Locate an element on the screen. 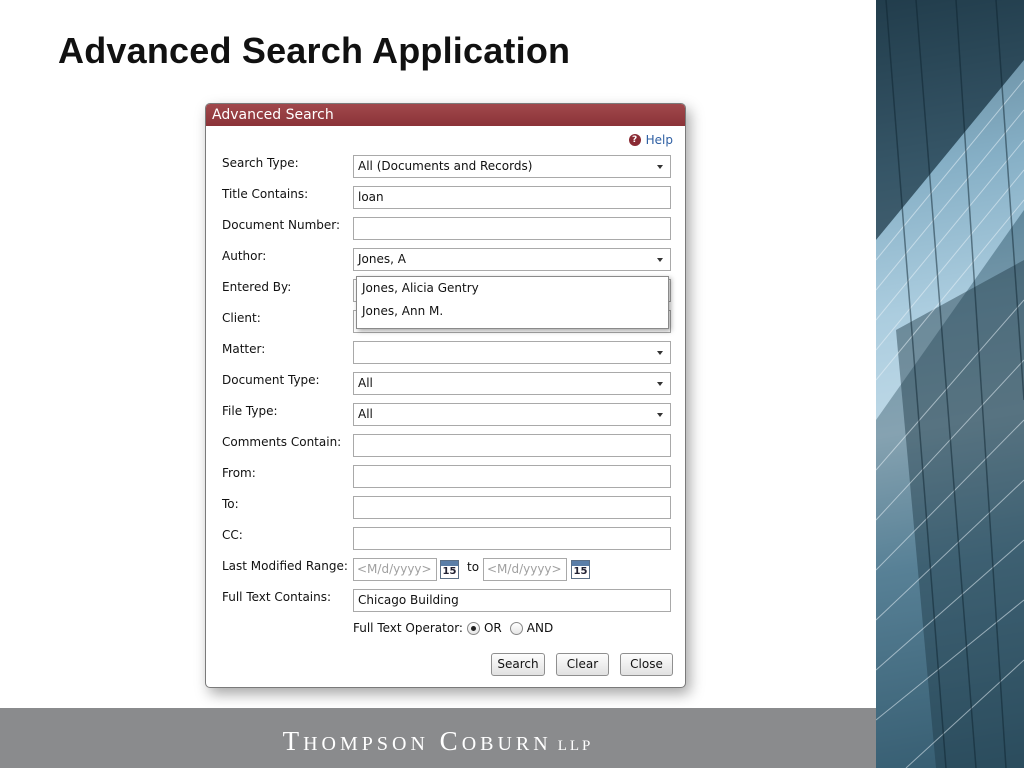 Image resolution: width=1024 pixels, height=768 pixels. building-photo is located at coordinates (950, 384).